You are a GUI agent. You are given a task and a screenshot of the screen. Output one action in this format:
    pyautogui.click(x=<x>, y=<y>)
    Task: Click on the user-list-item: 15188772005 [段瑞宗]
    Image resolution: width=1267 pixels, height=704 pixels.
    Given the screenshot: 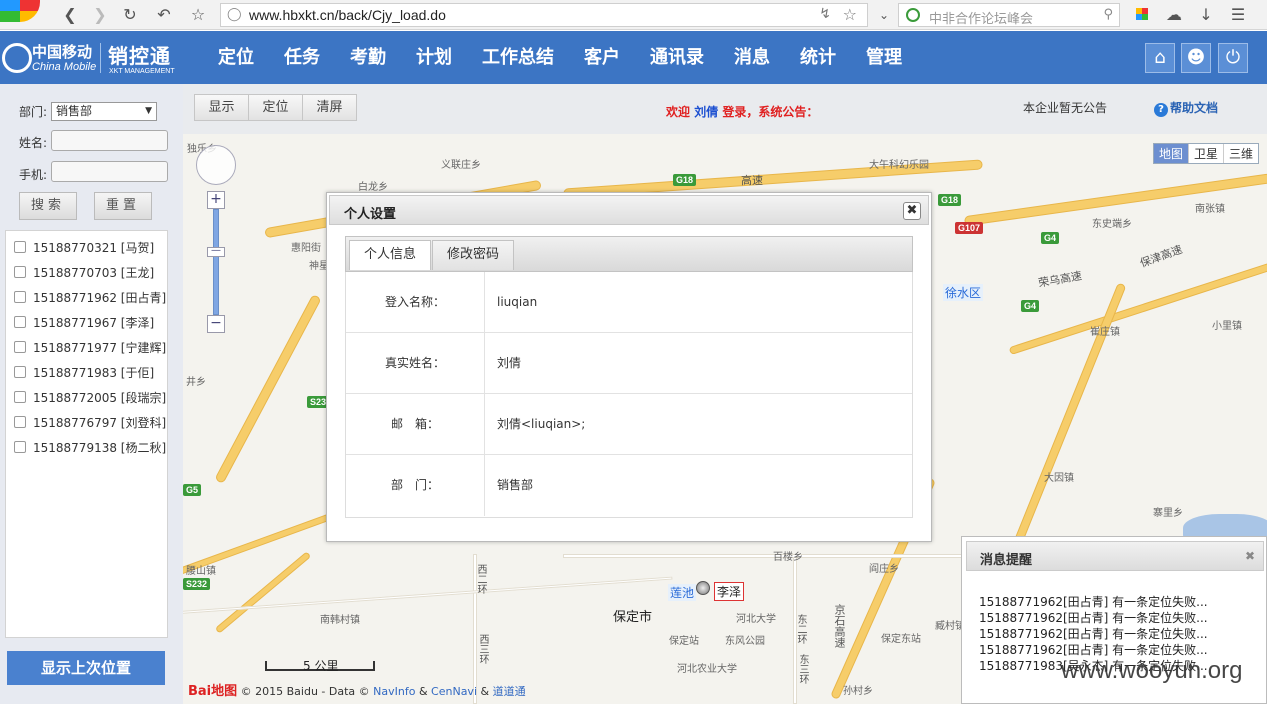 What is the action you would take?
    pyautogui.click(x=90, y=397)
    